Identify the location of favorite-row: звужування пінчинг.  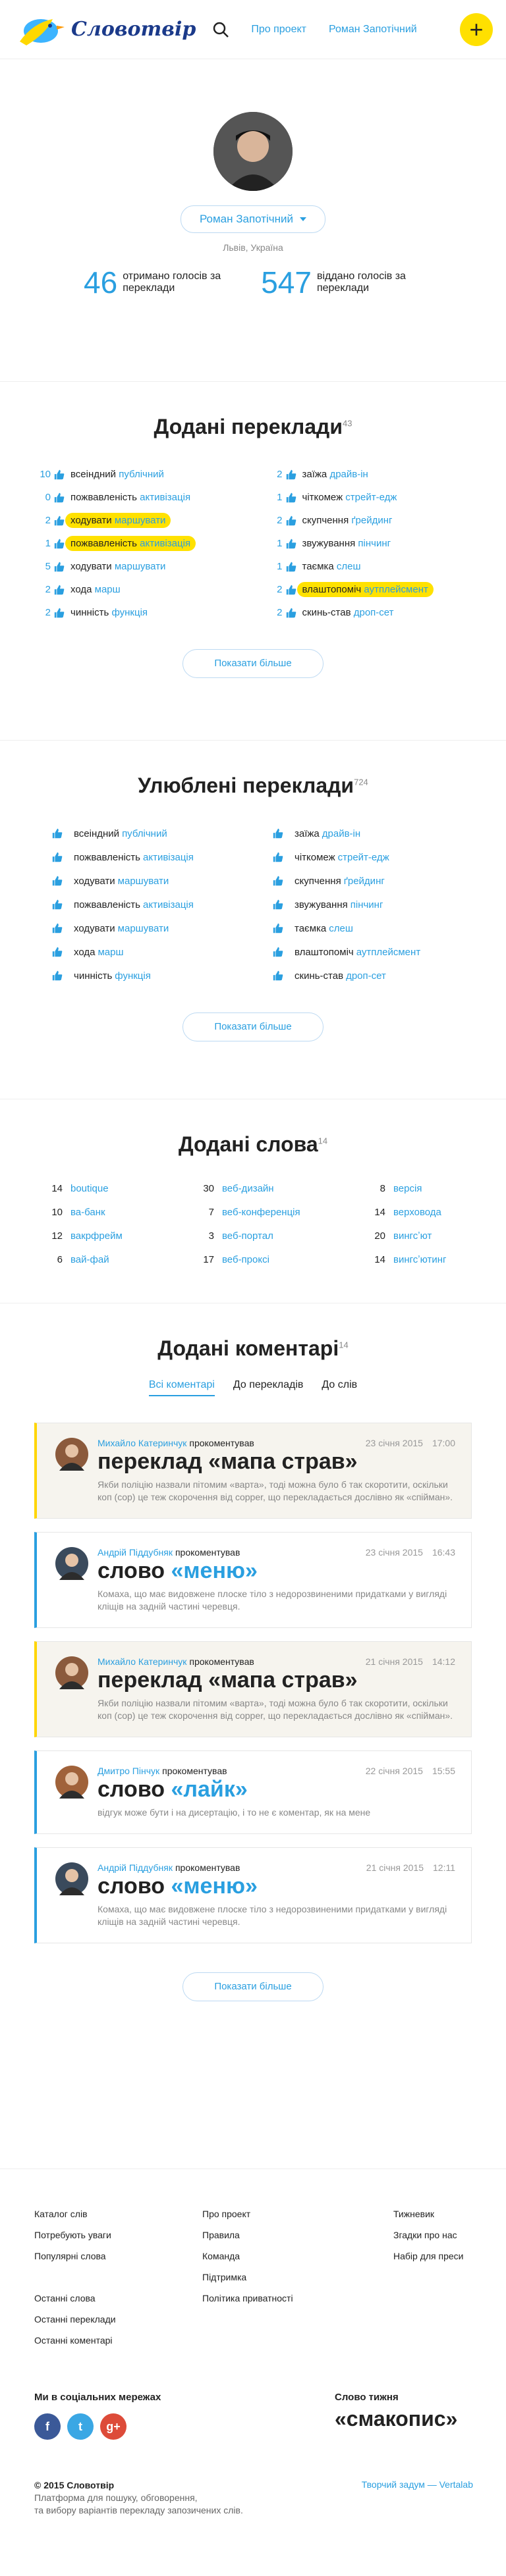
(369, 904).